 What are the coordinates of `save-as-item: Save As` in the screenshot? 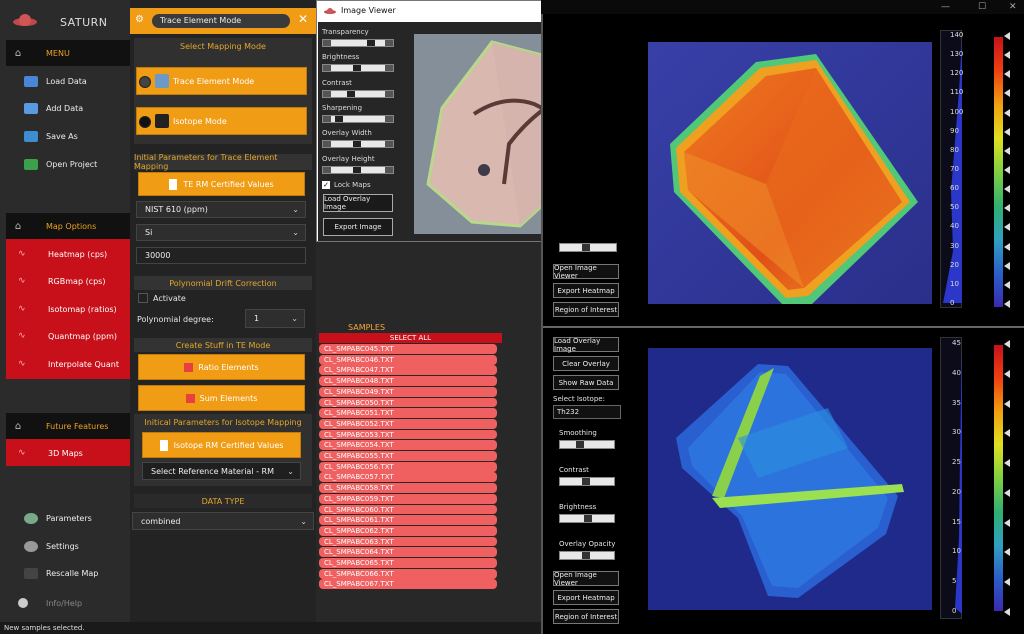 It's located at (51, 136).